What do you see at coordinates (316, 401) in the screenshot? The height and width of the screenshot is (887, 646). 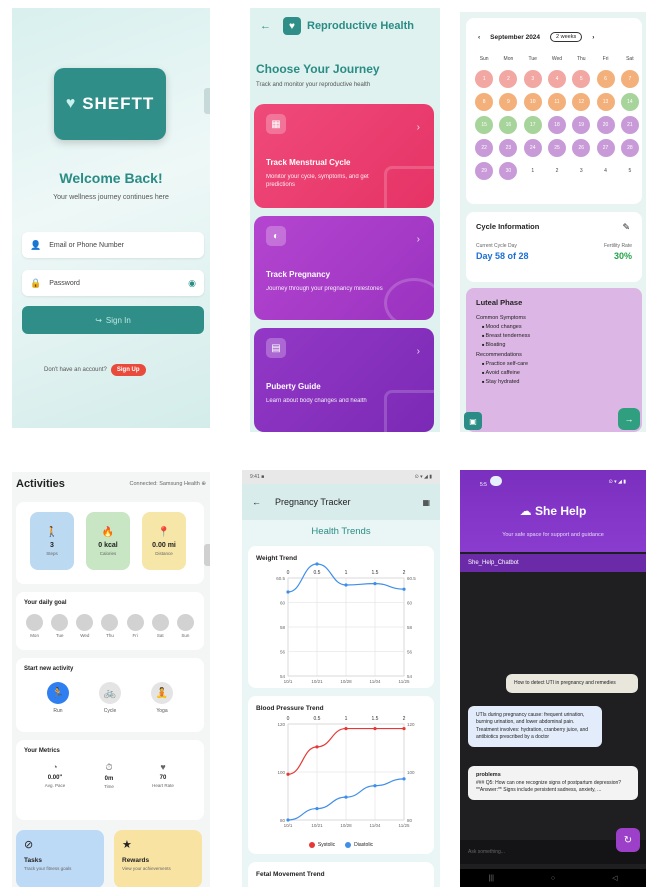 I see `card-desc: Learn about body changes and health` at bounding box center [316, 401].